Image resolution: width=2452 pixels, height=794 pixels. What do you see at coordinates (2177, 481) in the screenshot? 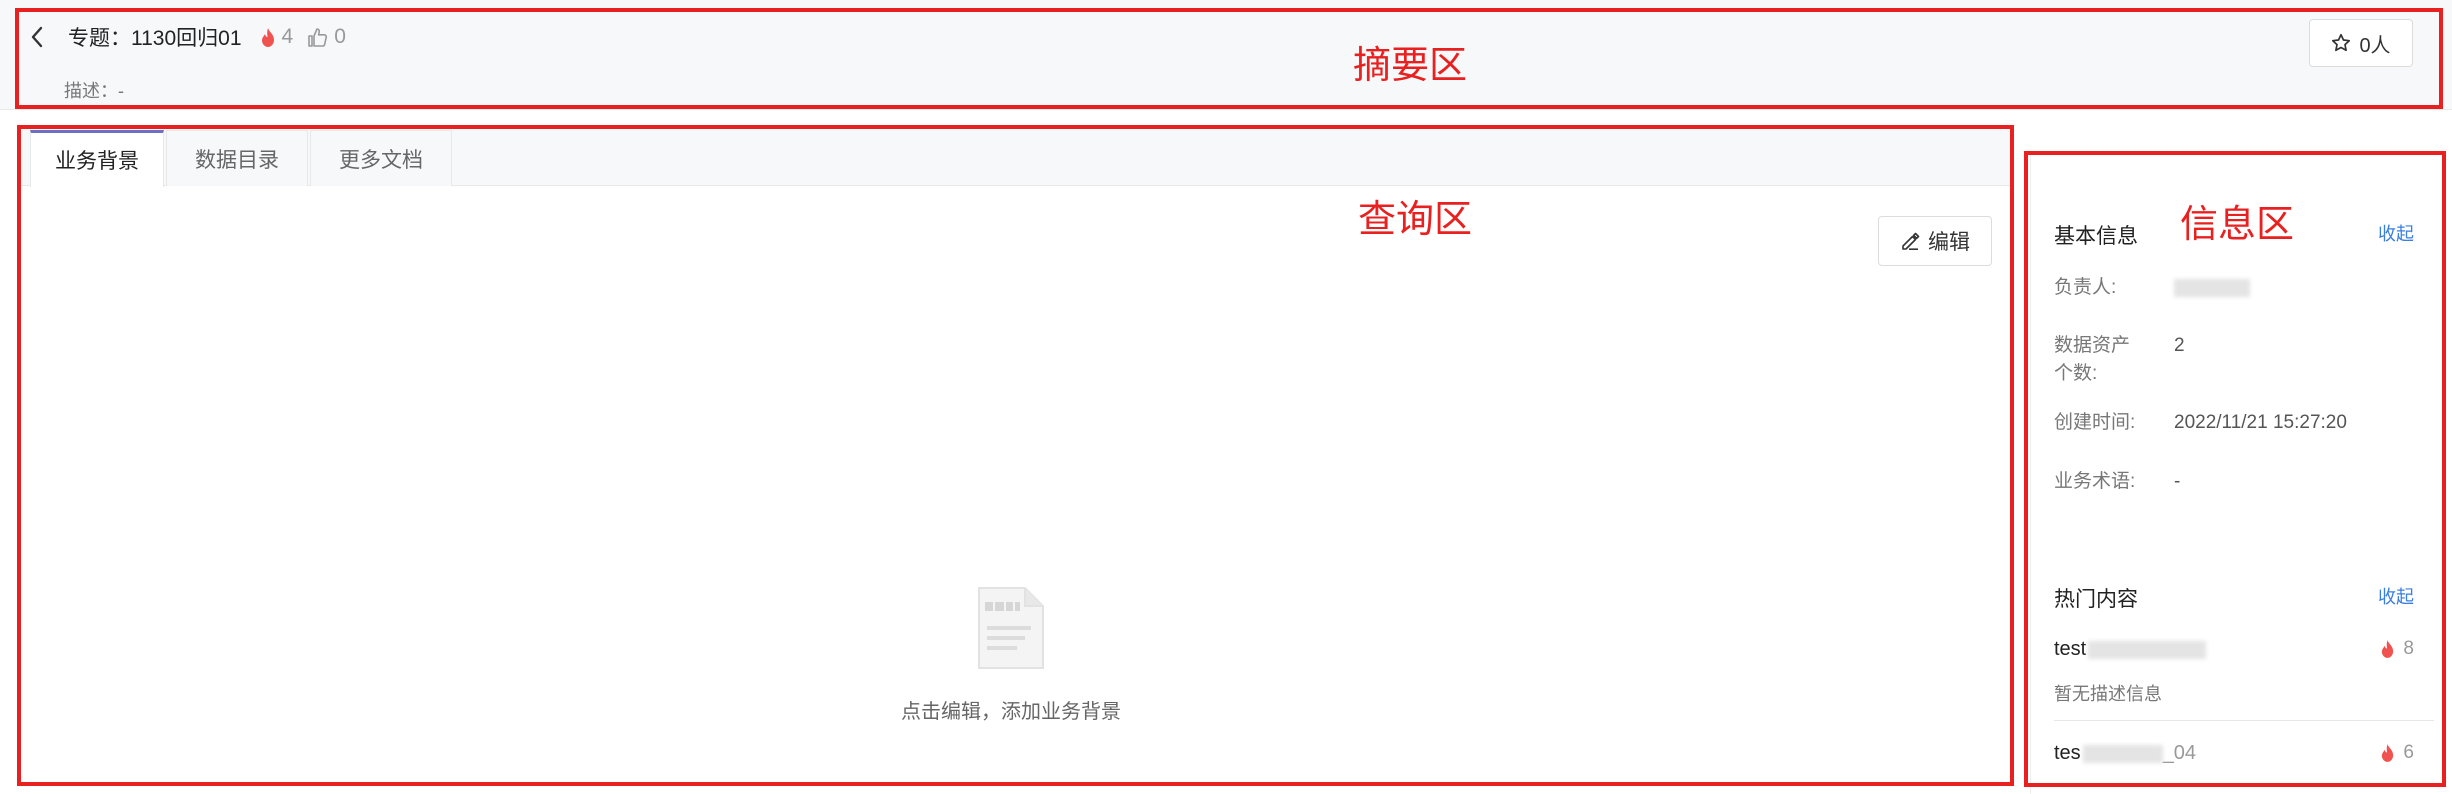
I see `business-term-value: -` at bounding box center [2177, 481].